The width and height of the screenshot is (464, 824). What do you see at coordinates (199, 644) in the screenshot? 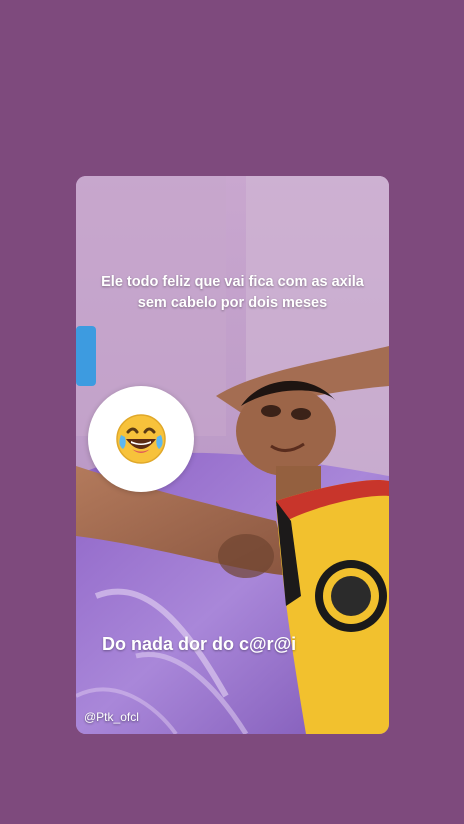
I see `story-caption-bottom: Do nada dor do c@r@i` at bounding box center [199, 644].